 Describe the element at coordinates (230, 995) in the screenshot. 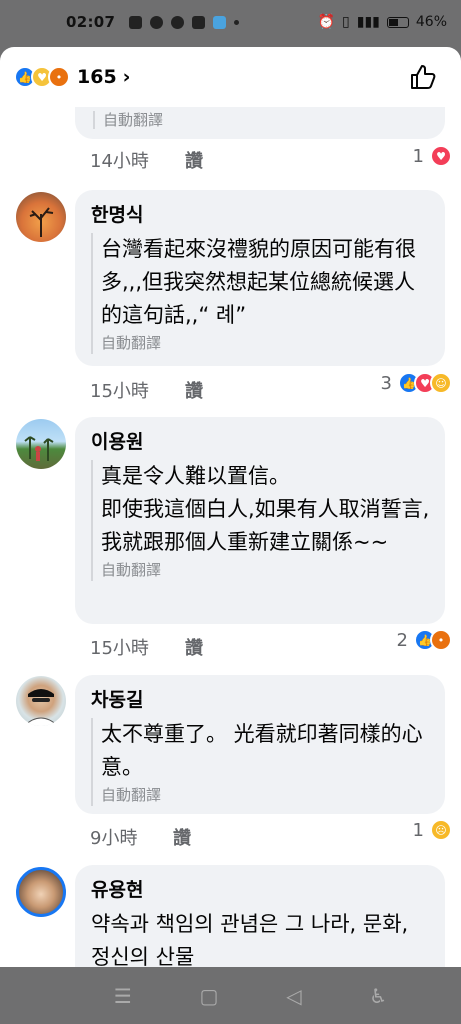

I see `system-nav-bar: ☰ ▢ ◁ ♿` at that location.